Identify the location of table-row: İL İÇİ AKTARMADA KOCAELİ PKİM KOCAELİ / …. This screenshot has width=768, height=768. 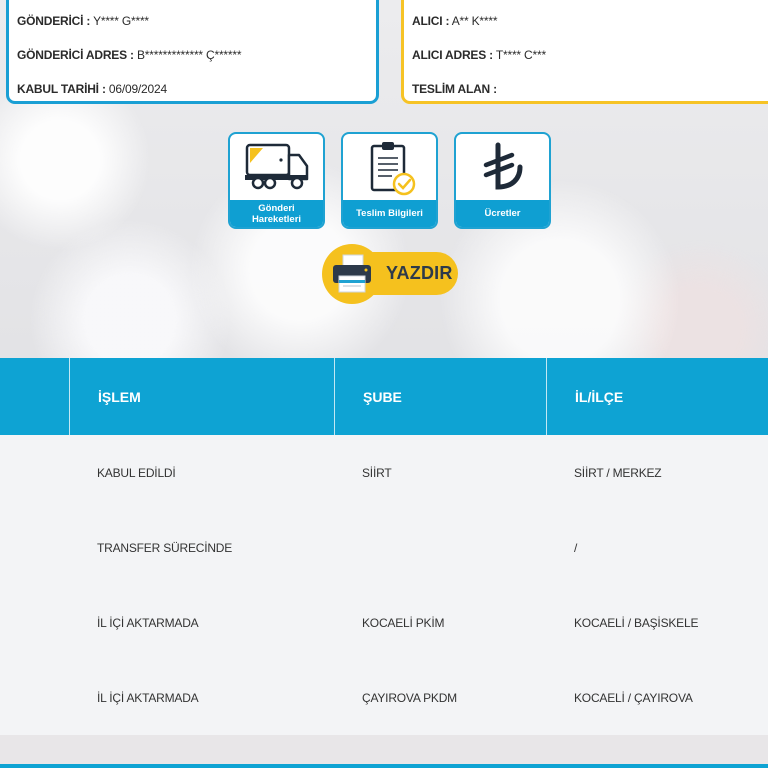
(384, 622).